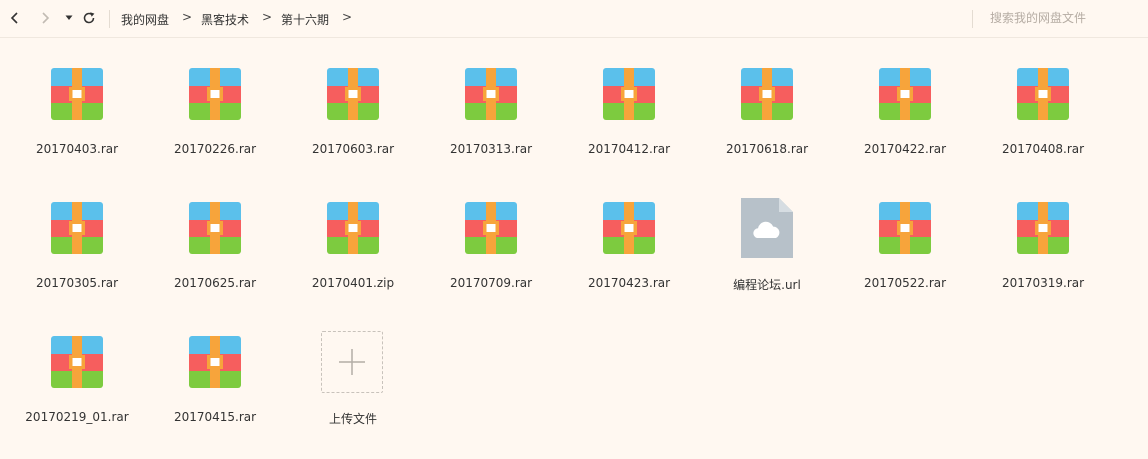  I want to click on chevron-right-icon, so click(46, 18).